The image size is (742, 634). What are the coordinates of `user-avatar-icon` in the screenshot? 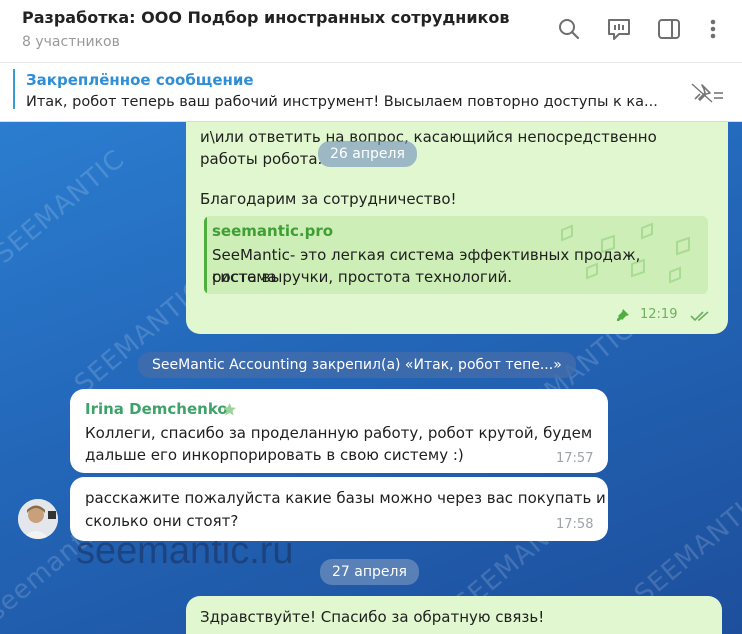 It's located at (38, 519).